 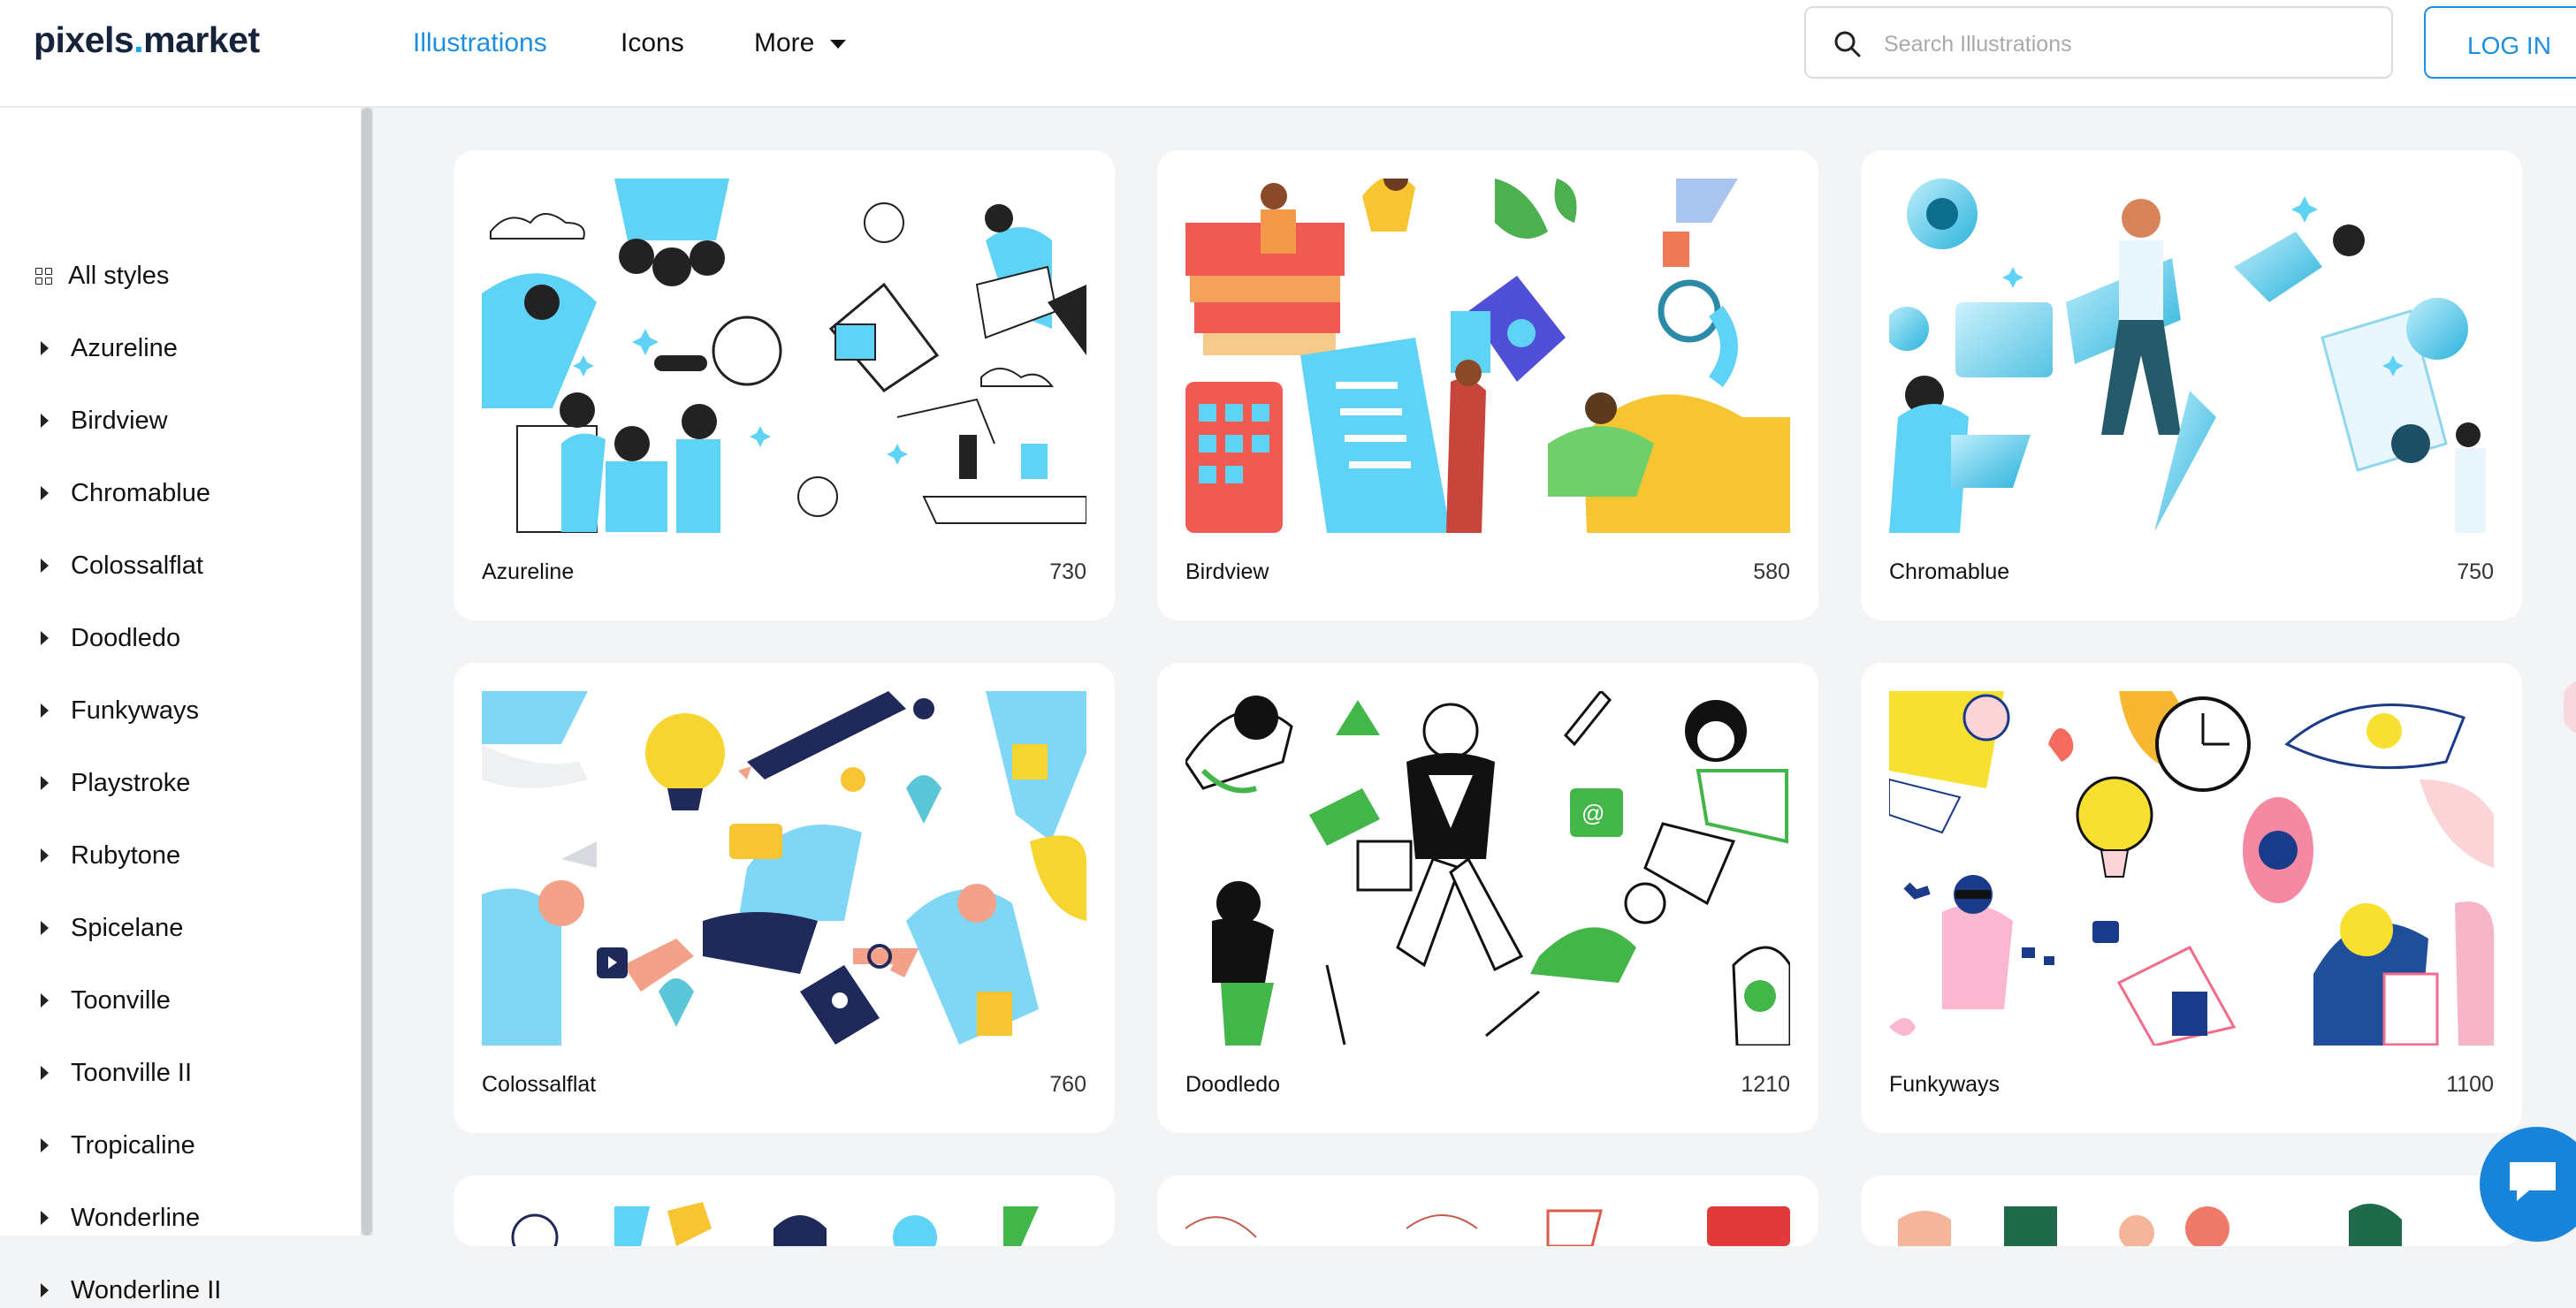 I want to click on style-card-chromablue: Chromablue 750, so click(x=2191, y=385).